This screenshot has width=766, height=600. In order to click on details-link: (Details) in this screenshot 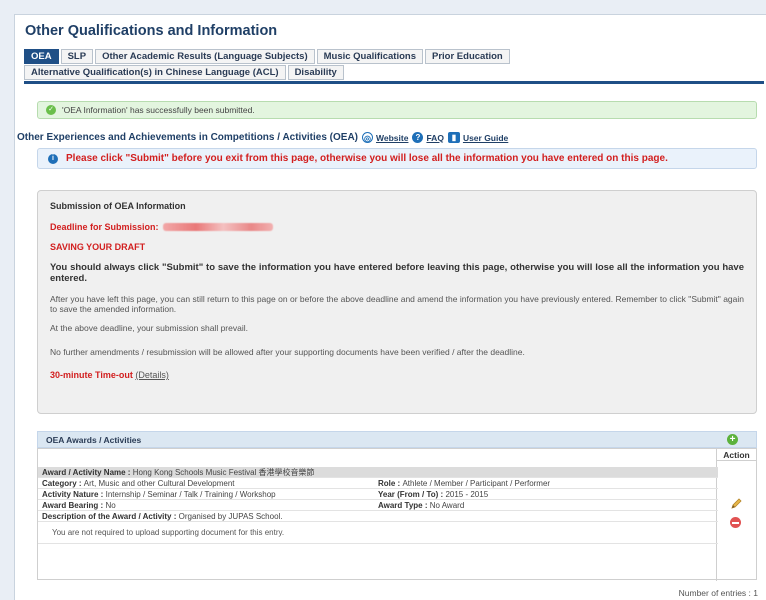, I will do `click(152, 375)`.